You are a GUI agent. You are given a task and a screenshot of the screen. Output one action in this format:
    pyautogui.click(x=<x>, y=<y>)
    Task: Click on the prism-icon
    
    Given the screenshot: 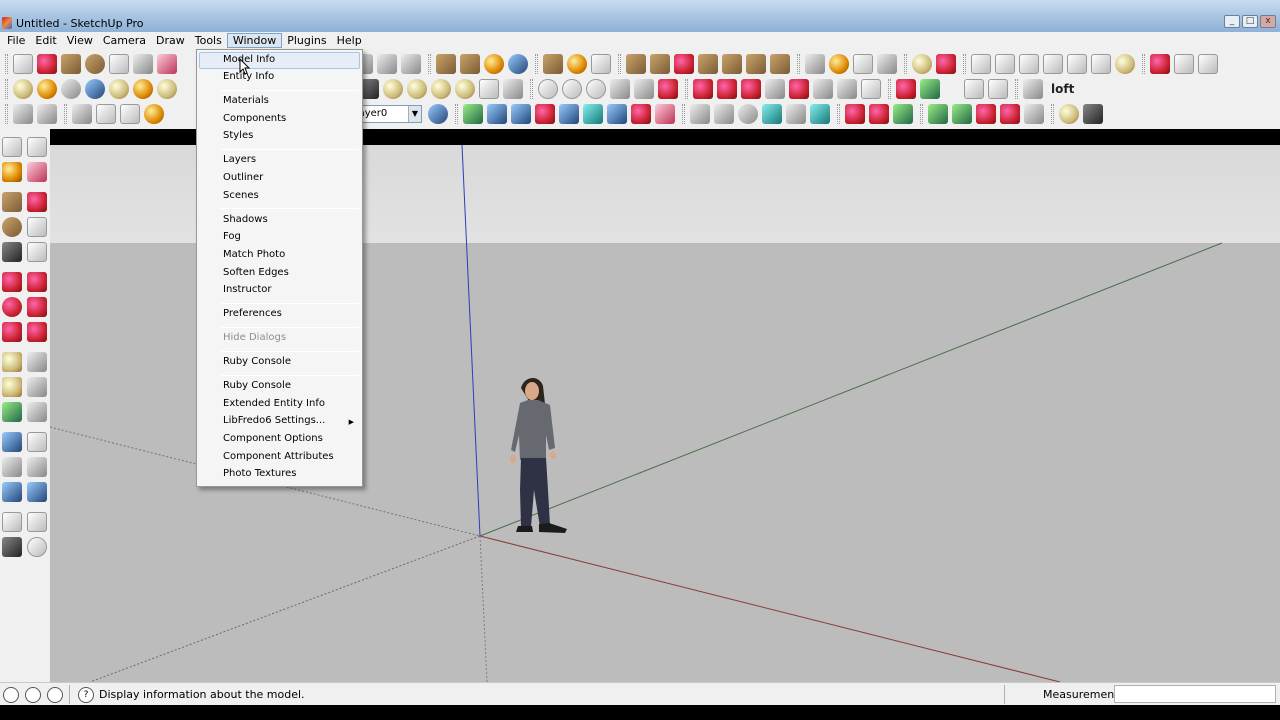 What is the action you would take?
    pyautogui.click(x=772, y=113)
    